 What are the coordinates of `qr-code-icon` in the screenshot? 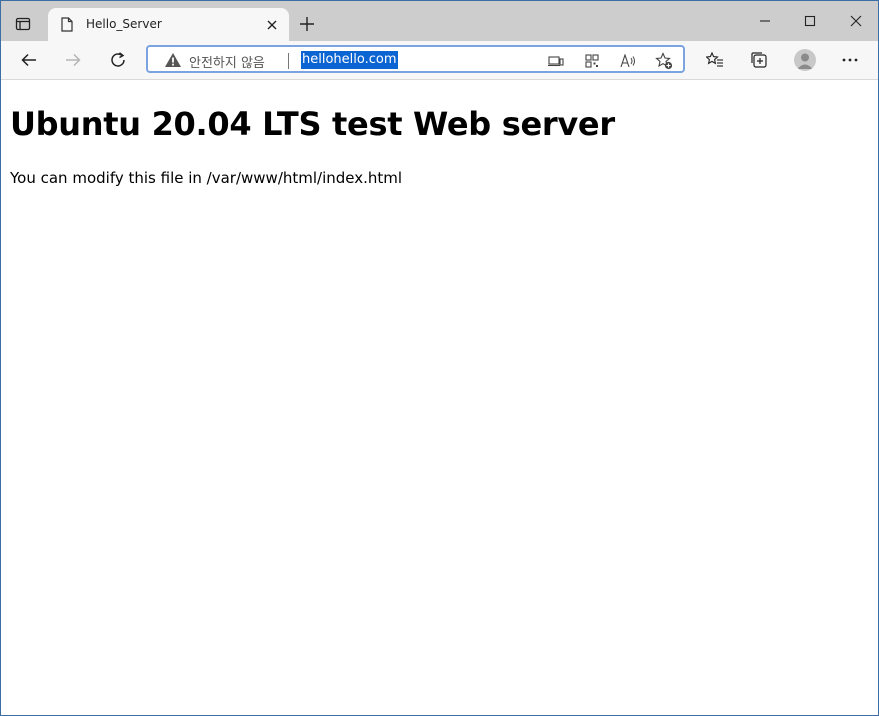 It's located at (592, 61).